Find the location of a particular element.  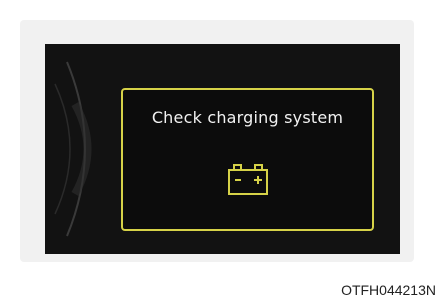

battery-warning-icon is located at coordinates (248, 179).